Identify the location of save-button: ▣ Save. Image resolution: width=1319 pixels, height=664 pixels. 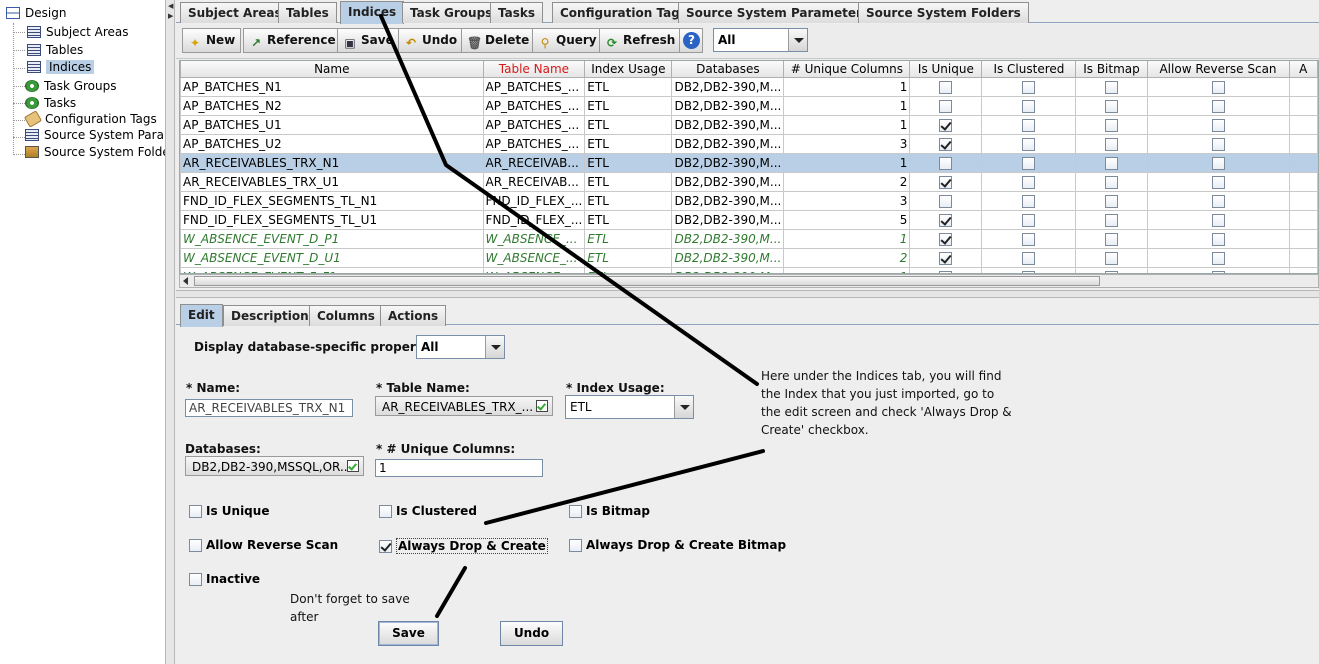
(368, 40).